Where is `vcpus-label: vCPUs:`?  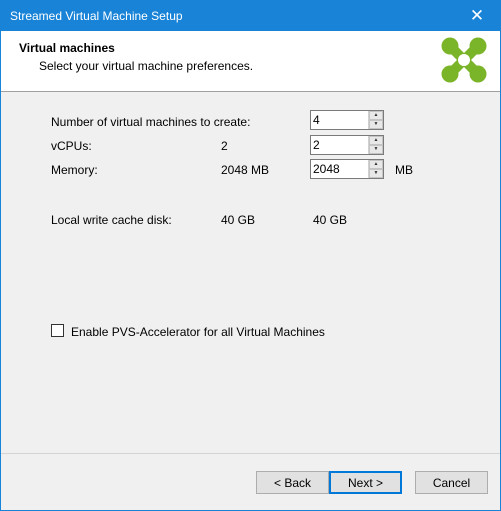
vcpus-label: vCPUs: is located at coordinates (71, 146).